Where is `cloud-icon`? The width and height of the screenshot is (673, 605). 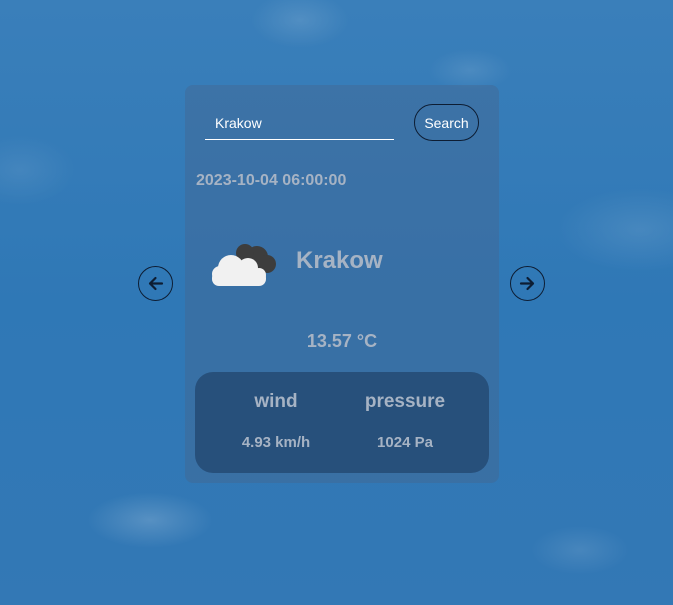
cloud-icon is located at coordinates (244, 265).